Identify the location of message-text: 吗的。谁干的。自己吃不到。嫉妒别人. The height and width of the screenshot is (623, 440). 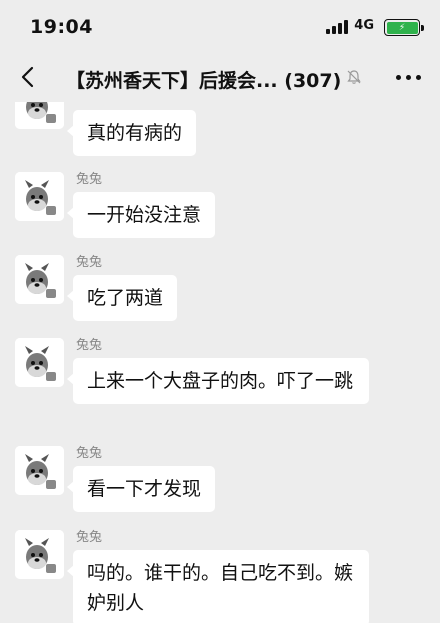
(220, 588).